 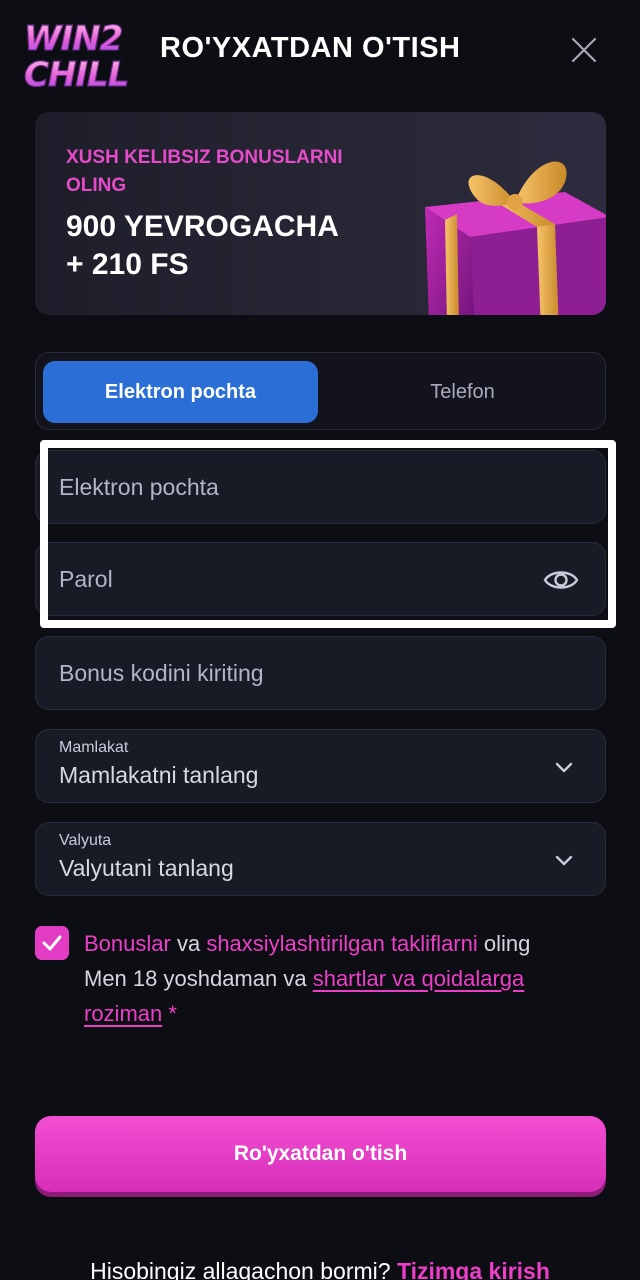 What do you see at coordinates (243, 1269) in the screenshot?
I see `login-question: Hisobingiz allaqachon bormi?` at bounding box center [243, 1269].